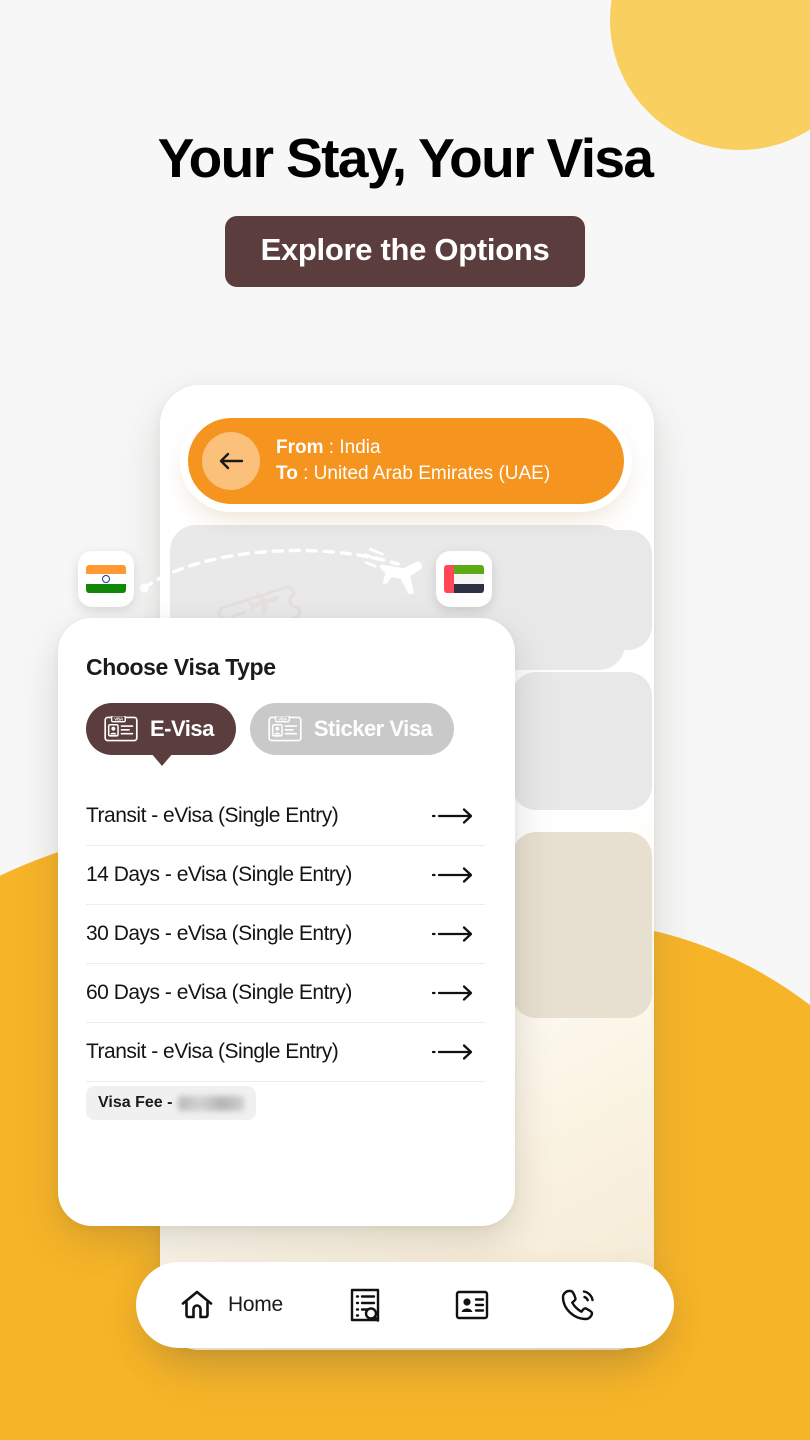 The height and width of the screenshot is (1440, 810). What do you see at coordinates (211, 1103) in the screenshot?
I see `visa-fee-hidden-value` at bounding box center [211, 1103].